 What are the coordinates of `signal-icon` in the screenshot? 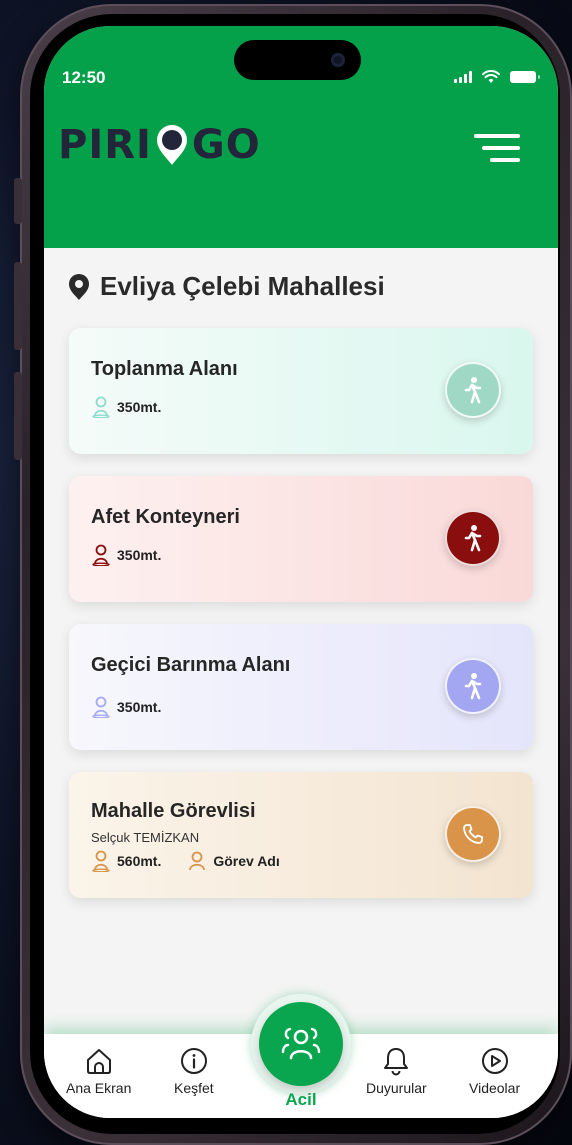 It's located at (463, 77).